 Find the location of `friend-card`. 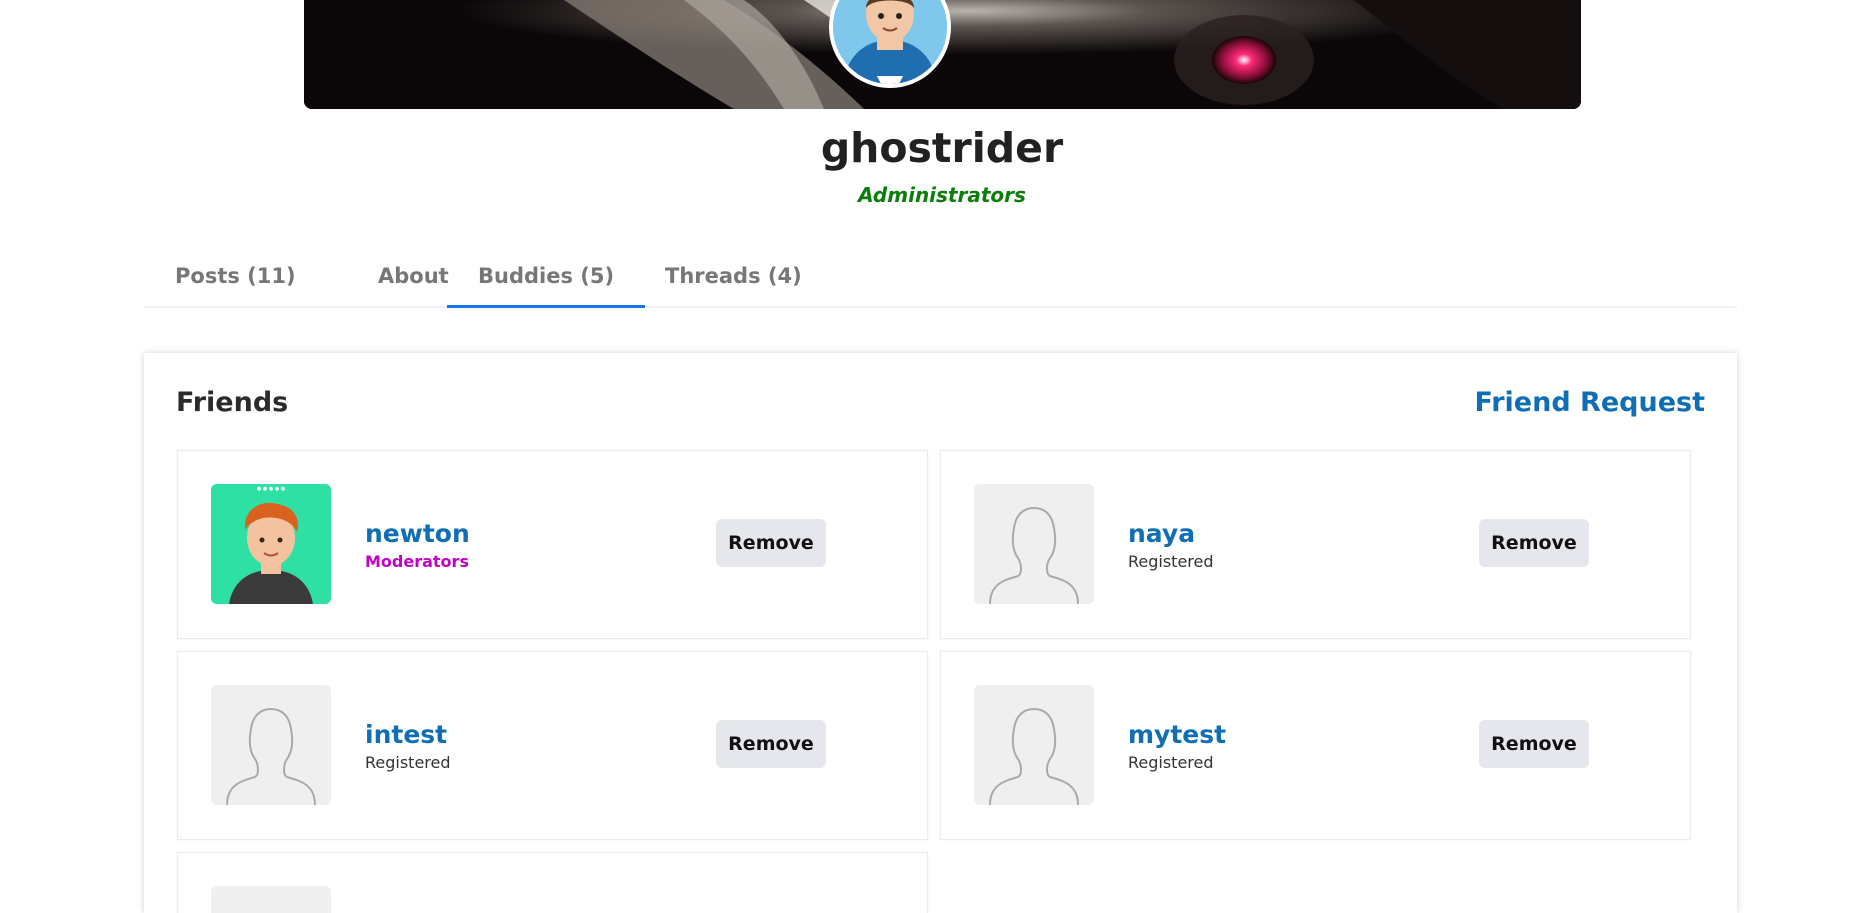

friend-card is located at coordinates (552, 882).